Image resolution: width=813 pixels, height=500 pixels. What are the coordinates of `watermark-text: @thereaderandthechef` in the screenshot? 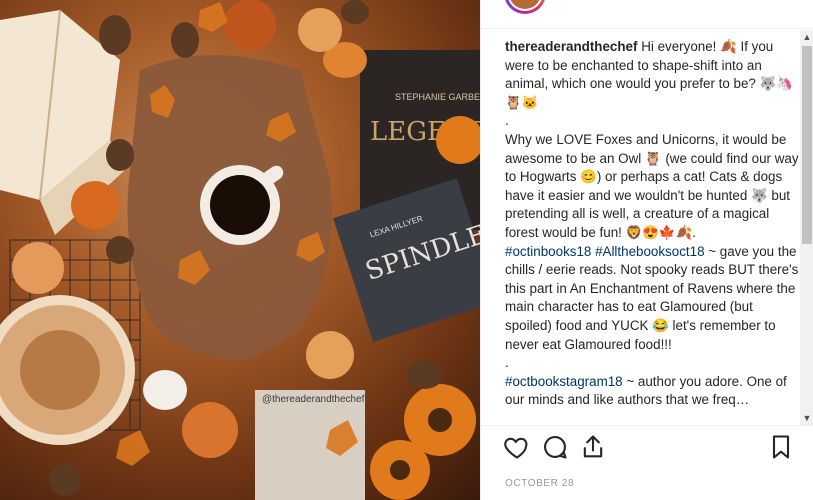 It's located at (313, 399).